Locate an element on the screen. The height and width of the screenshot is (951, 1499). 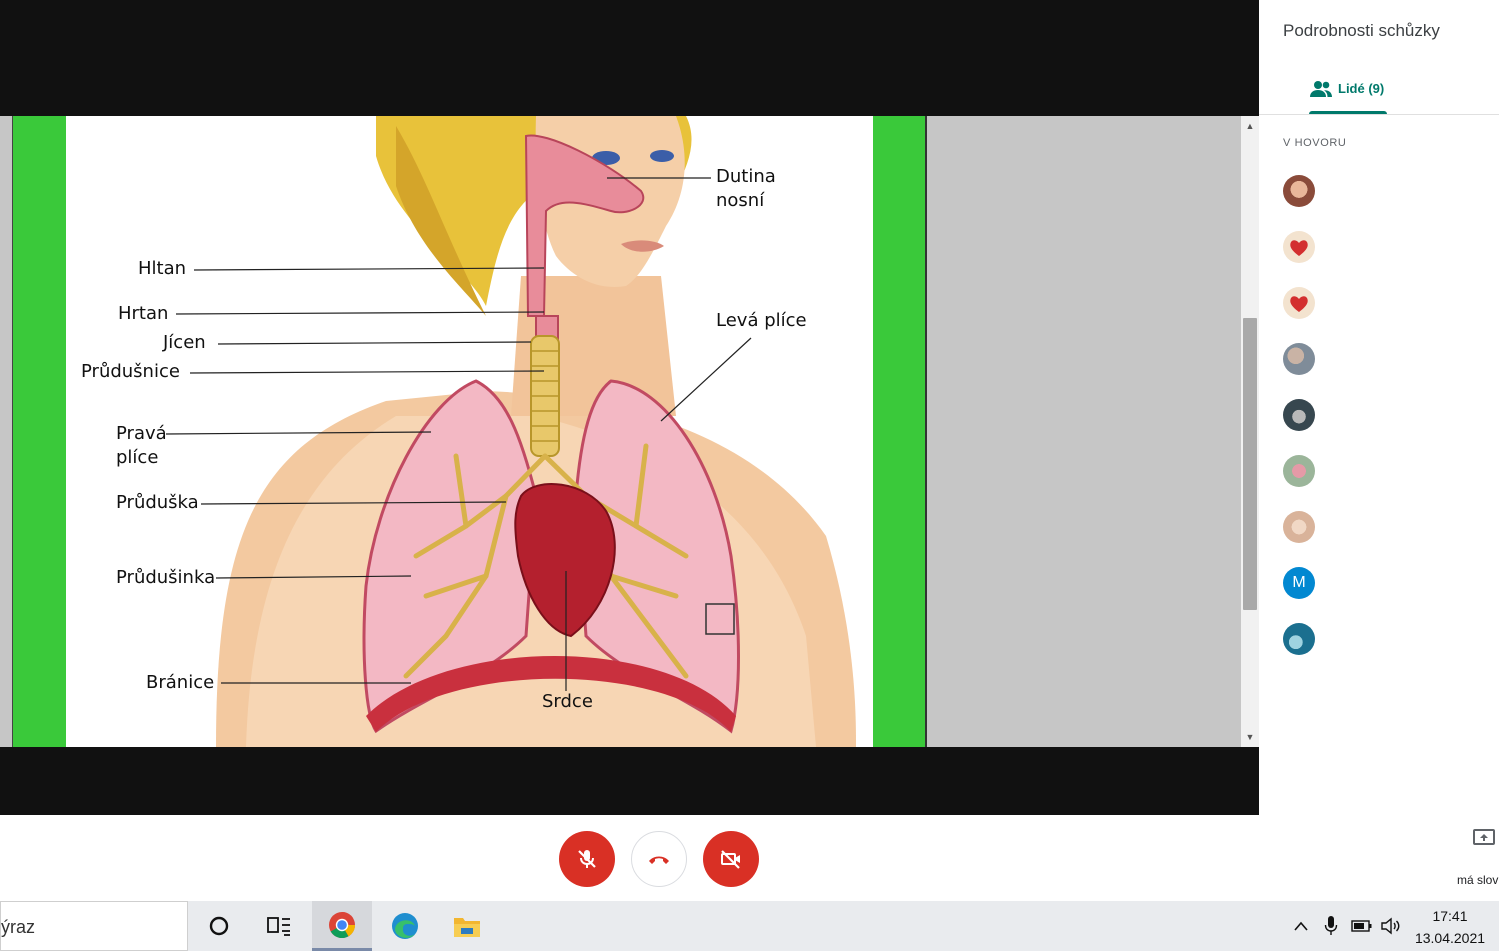
label-srdce: Srdce is located at coordinates (567, 701).